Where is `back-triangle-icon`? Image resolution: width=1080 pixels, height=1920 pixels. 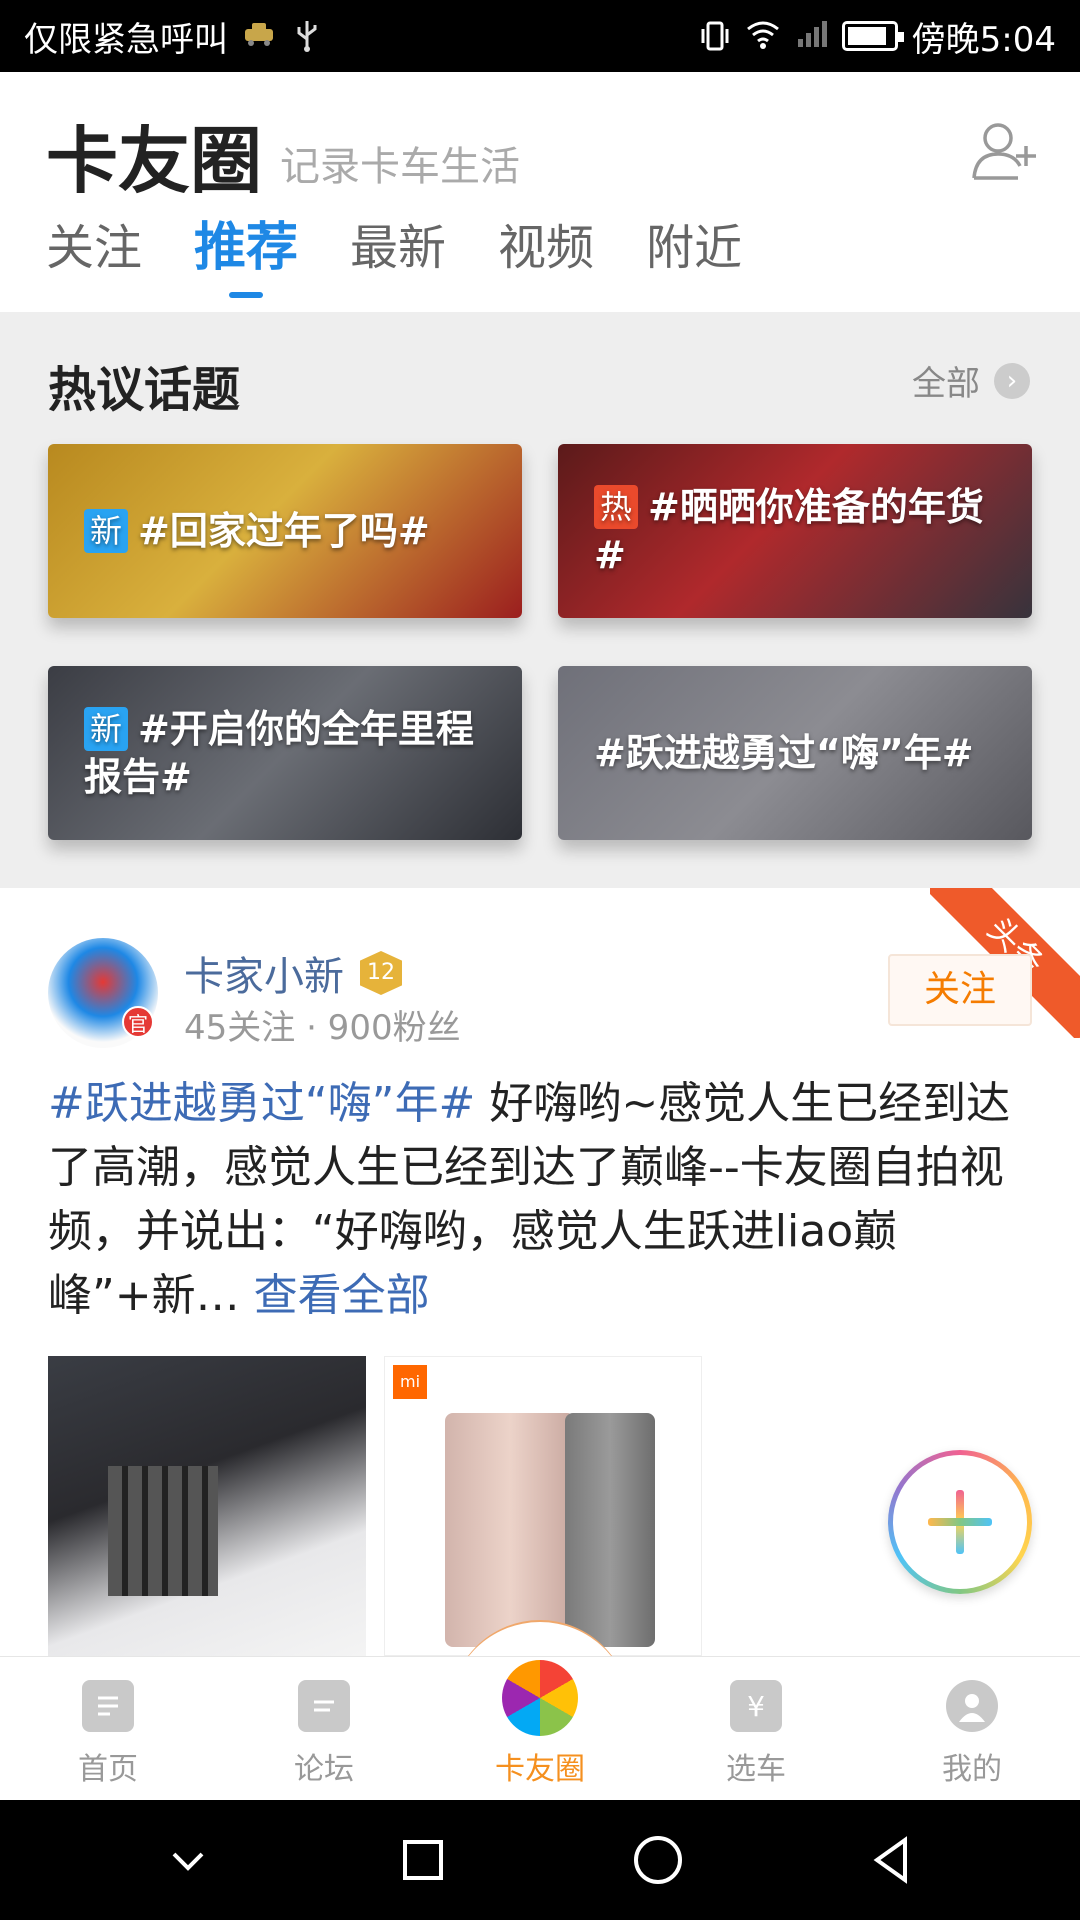
back-triangle-icon is located at coordinates (893, 1860).